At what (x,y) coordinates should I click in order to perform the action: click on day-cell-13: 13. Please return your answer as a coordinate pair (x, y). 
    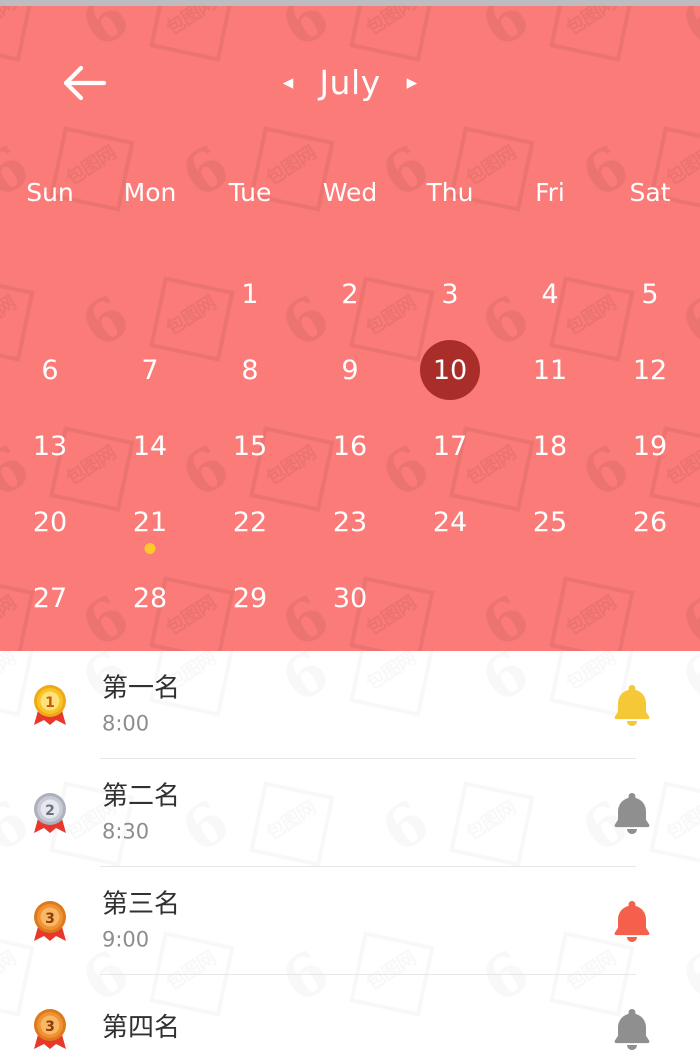
    Looking at the image, I should click on (50, 446).